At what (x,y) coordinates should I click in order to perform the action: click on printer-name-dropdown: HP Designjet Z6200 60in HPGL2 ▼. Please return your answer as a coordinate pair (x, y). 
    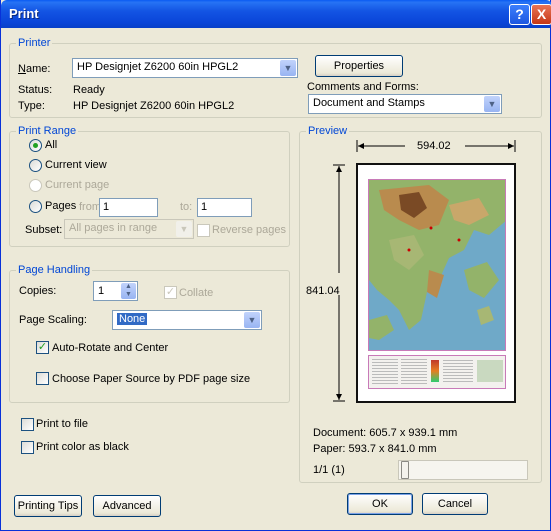
    Looking at the image, I should click on (185, 68).